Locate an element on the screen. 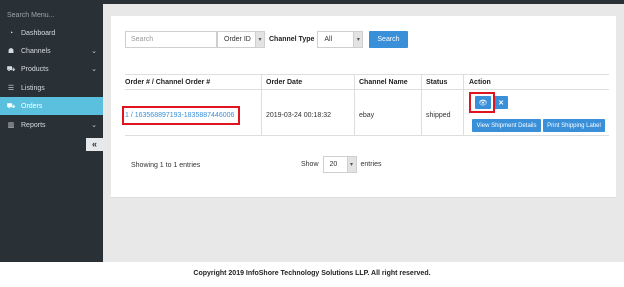 This screenshot has width=624, height=287. sidebar-item-label: Listings is located at coordinates (33, 88).